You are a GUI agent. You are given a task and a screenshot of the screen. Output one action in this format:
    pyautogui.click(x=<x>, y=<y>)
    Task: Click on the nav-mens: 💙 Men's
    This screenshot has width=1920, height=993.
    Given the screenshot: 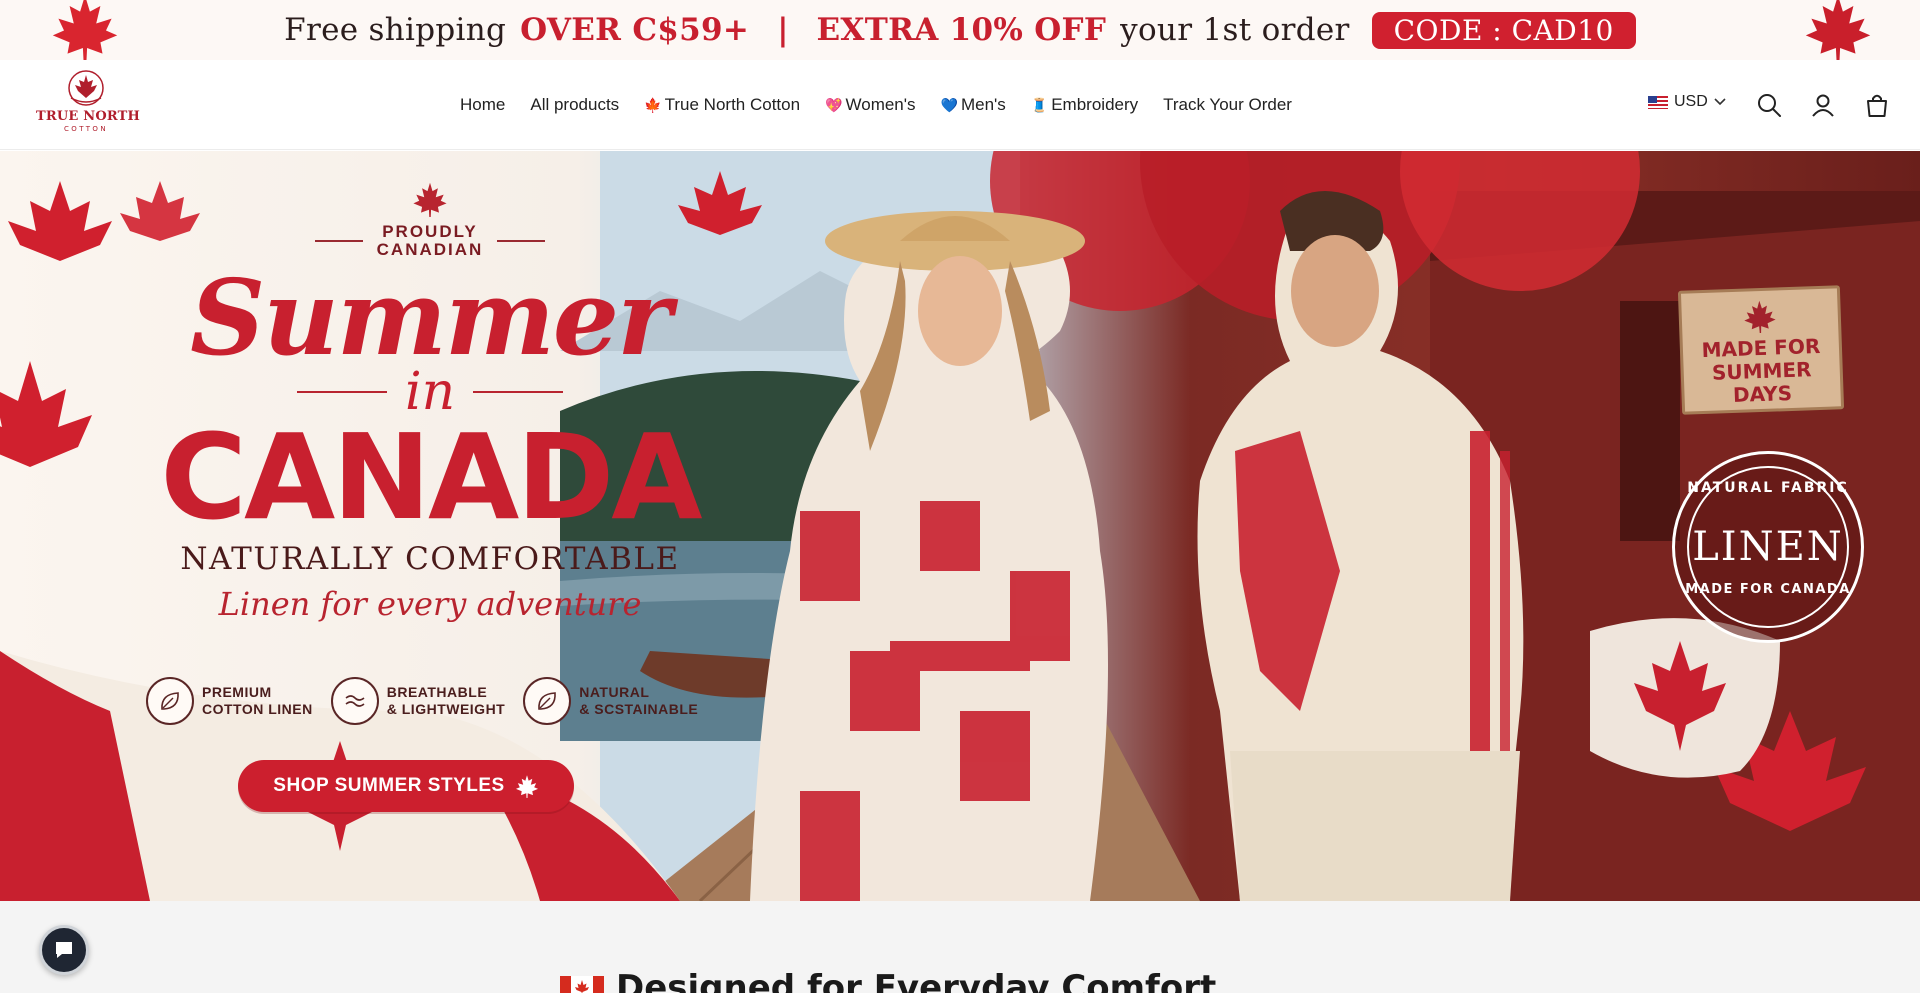 What is the action you would take?
    pyautogui.click(x=973, y=105)
    